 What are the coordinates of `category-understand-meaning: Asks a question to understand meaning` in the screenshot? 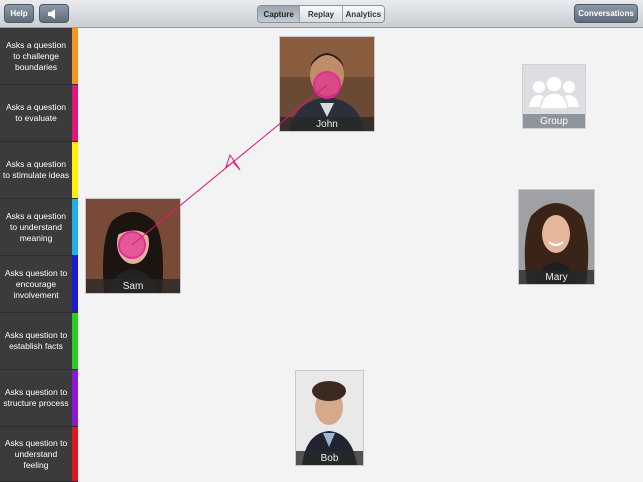 It's located at (39, 227).